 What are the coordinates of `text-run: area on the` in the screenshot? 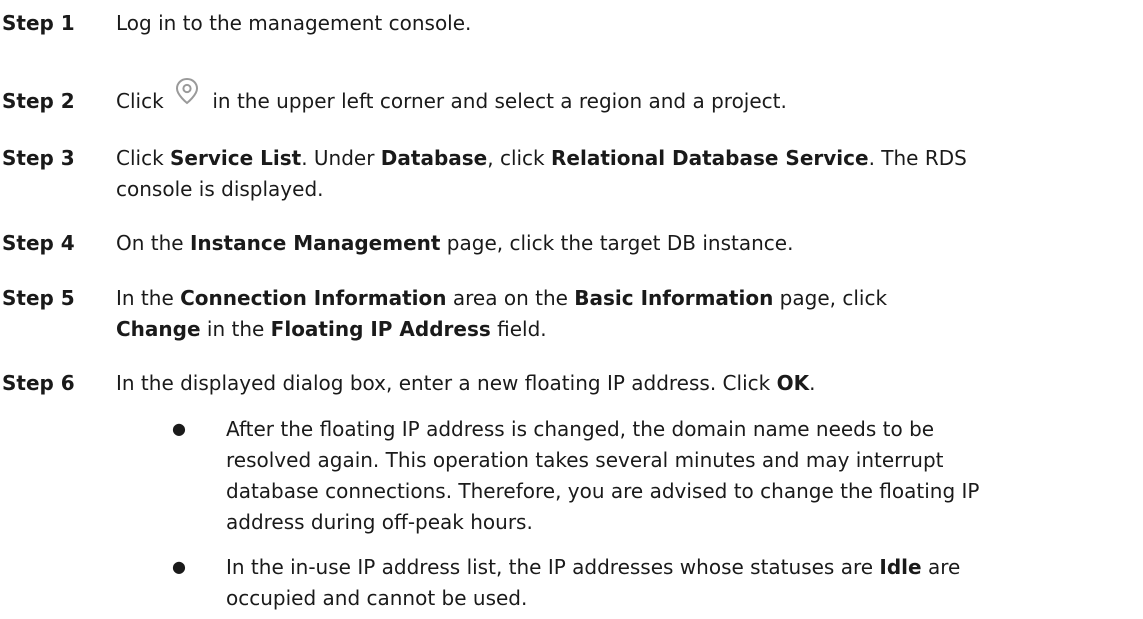 It's located at (510, 298).